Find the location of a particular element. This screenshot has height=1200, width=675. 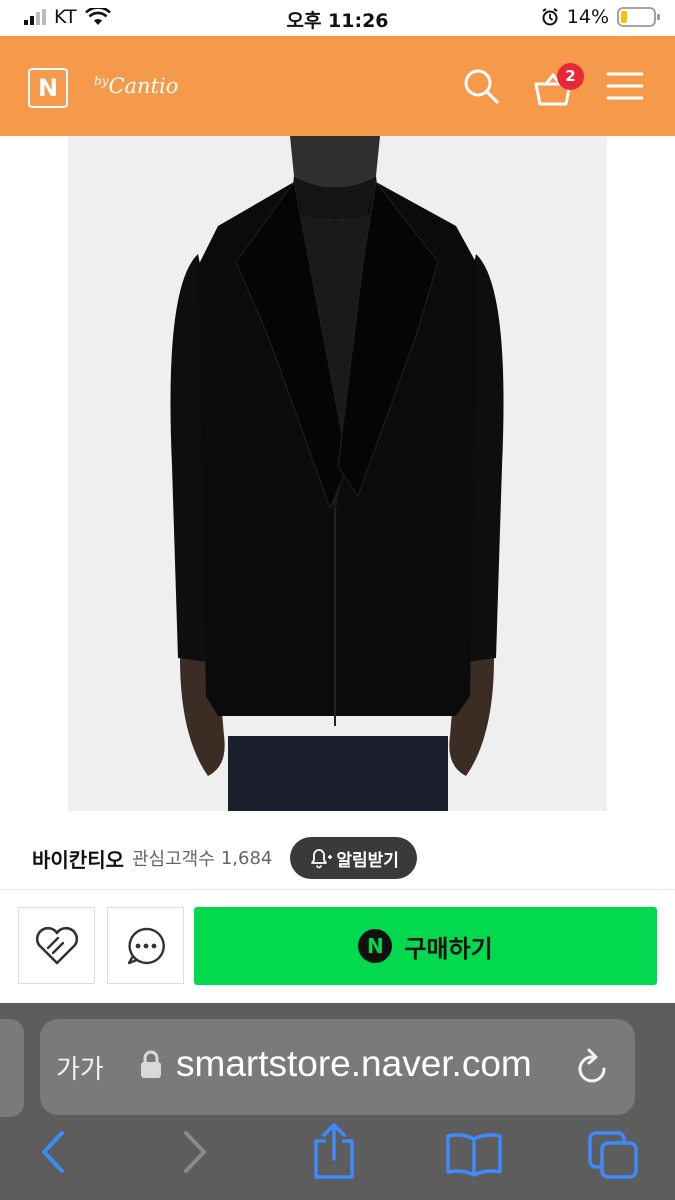

alarm-label: 알림받기 is located at coordinates (367, 860).